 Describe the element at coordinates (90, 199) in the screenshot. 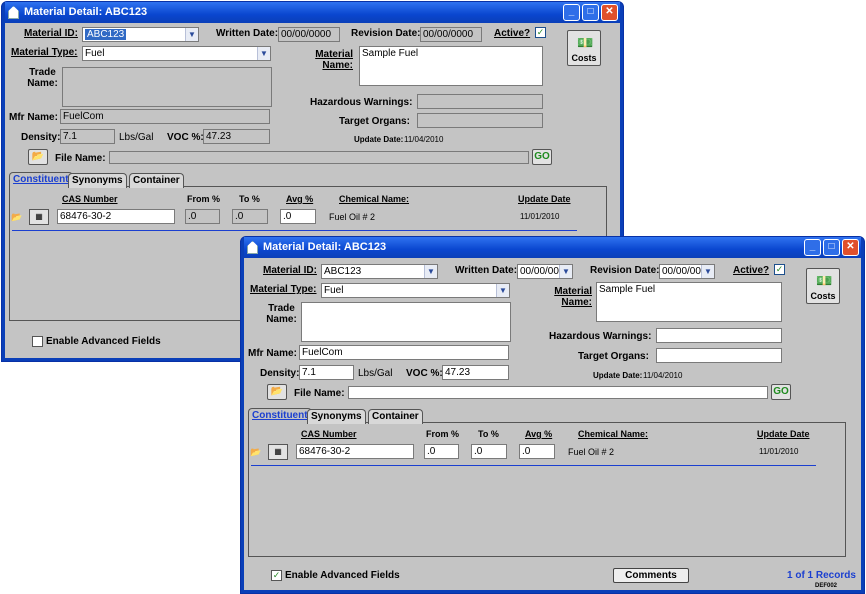

I see `column-cas-number: CAS Number` at that location.